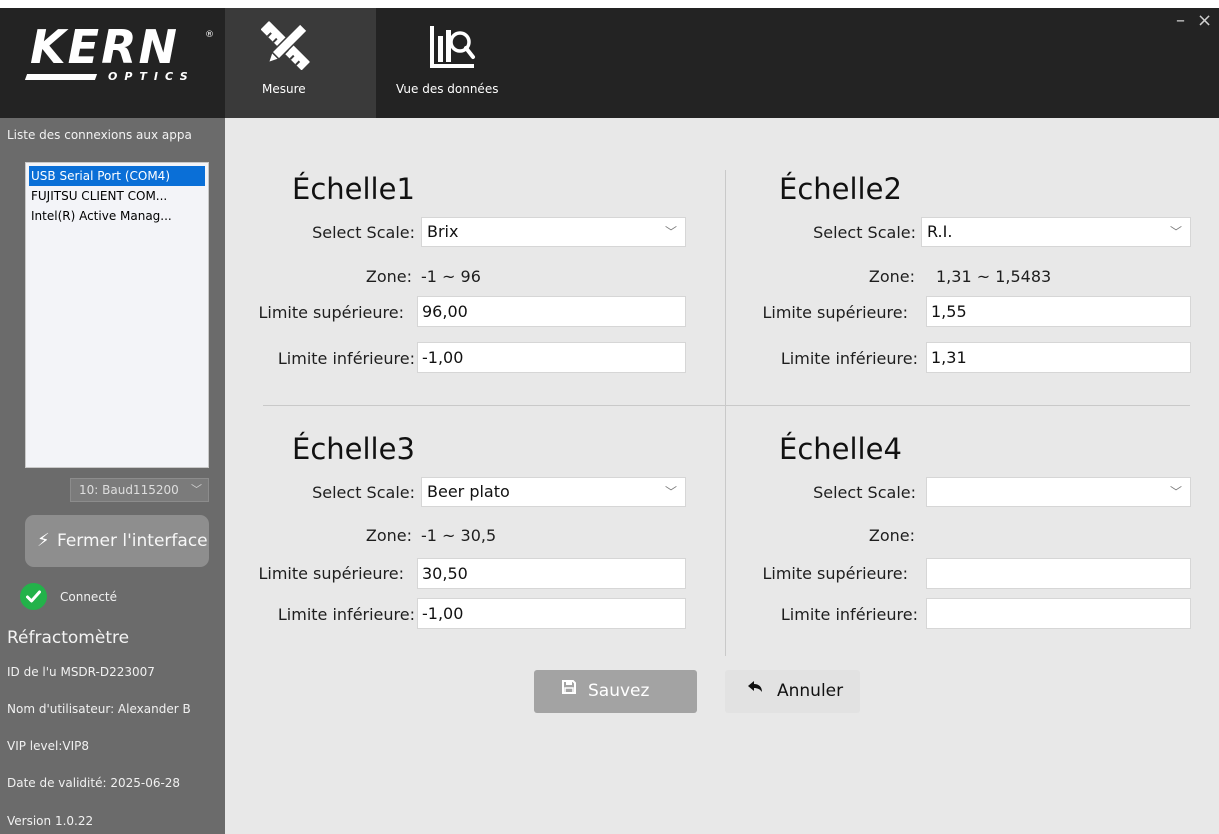 Image resolution: width=1219 pixels, height=834 pixels. What do you see at coordinates (840, 189) in the screenshot?
I see `scale-title: Échelle2` at bounding box center [840, 189].